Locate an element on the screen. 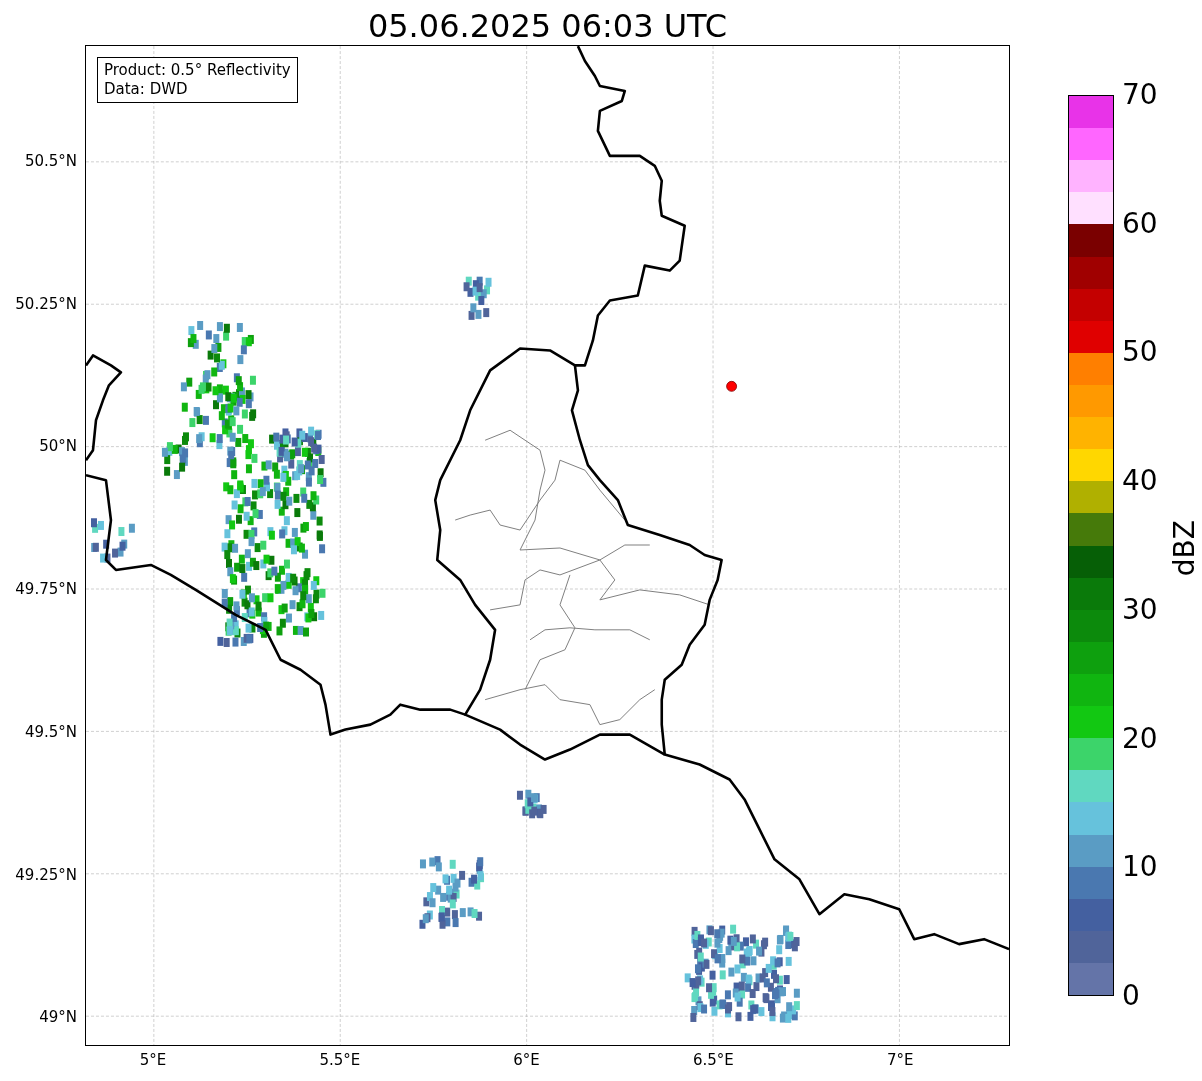  colorbar-tick-label: 0 is located at coordinates (1131, 996).